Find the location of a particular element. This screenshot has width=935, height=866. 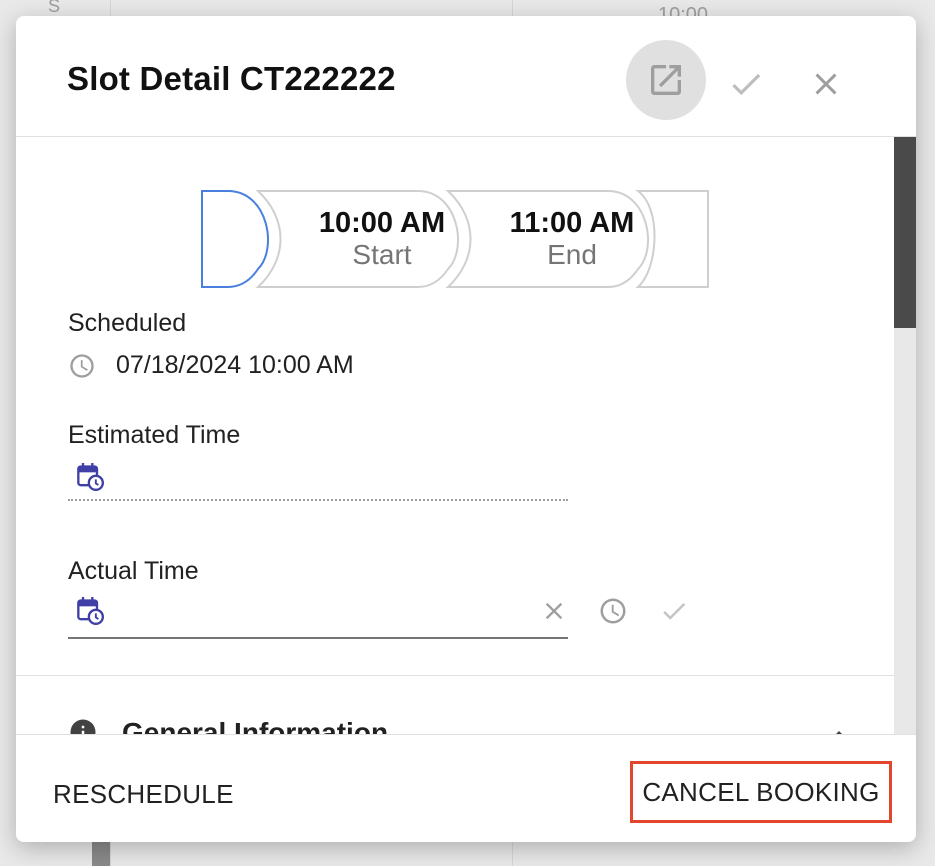

stepper-end: 11:00 AM End is located at coordinates (572, 239).